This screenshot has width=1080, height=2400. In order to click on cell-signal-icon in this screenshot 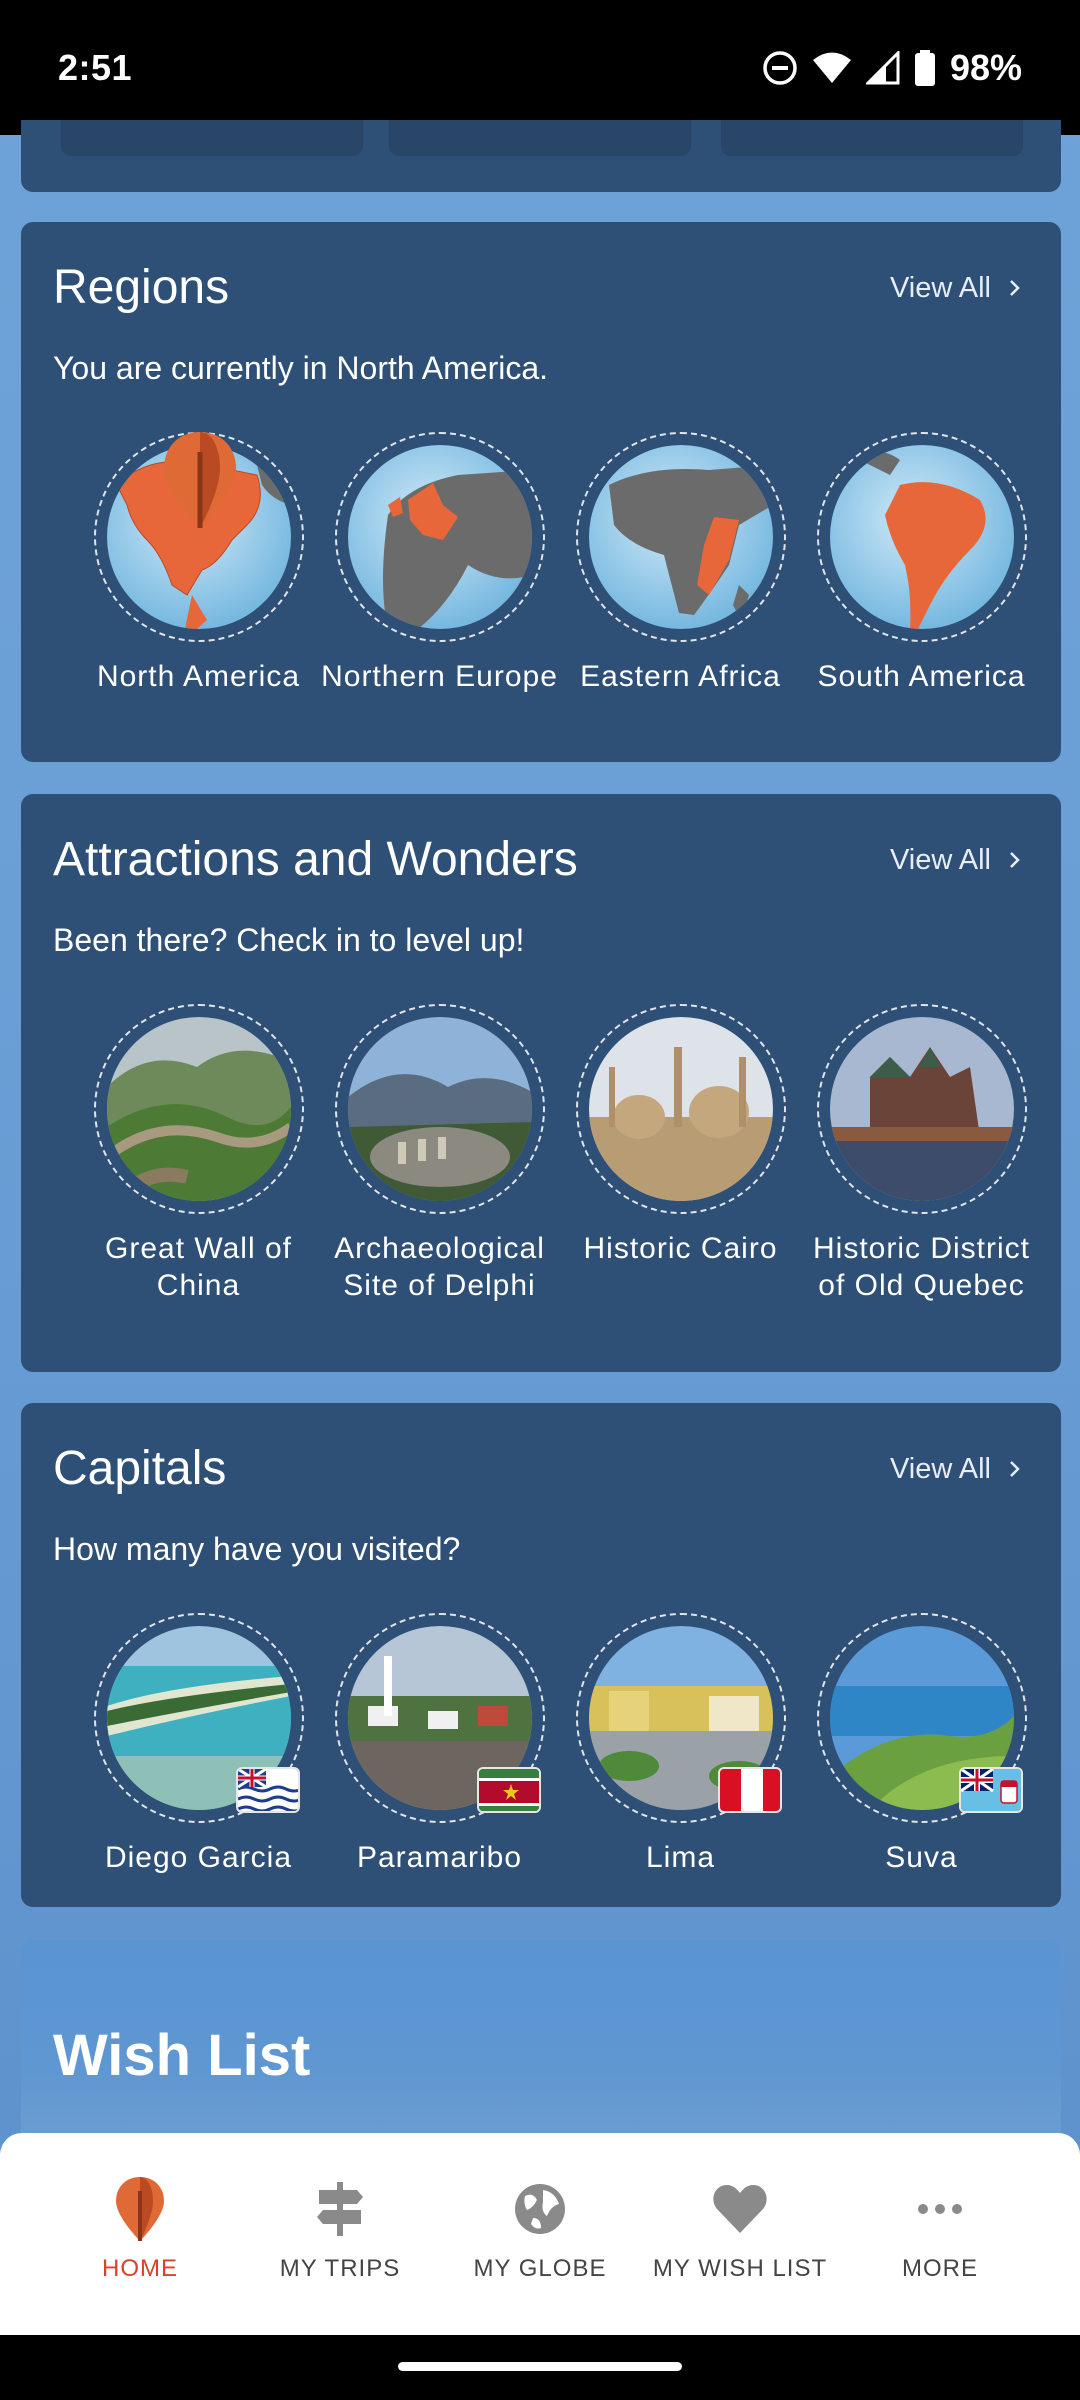, I will do `click(882, 67)`.